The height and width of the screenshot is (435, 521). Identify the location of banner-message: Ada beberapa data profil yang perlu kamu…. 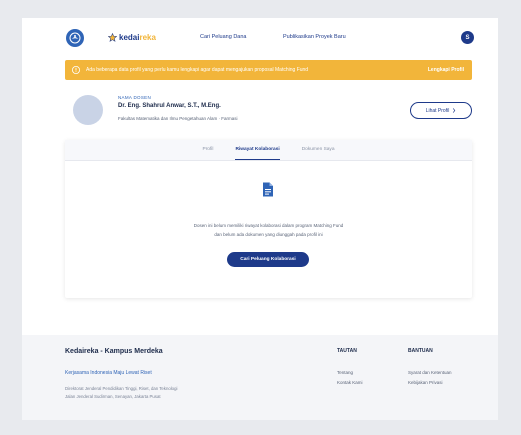
(197, 70).